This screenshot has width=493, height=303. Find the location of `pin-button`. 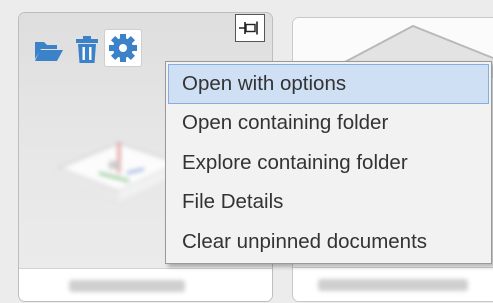

pin-button is located at coordinates (250, 28).